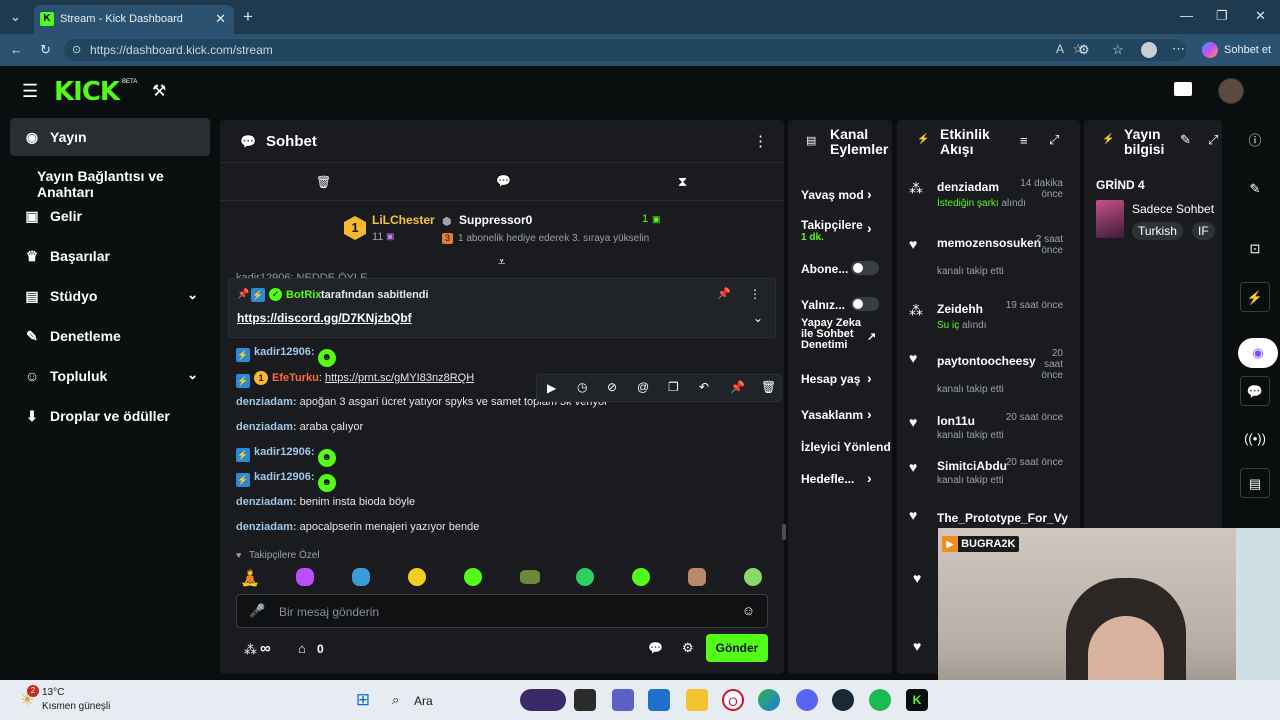 This screenshot has width=1280, height=720. What do you see at coordinates (302, 648) in the screenshot?
I see `shop-icon: ⌂` at bounding box center [302, 648].